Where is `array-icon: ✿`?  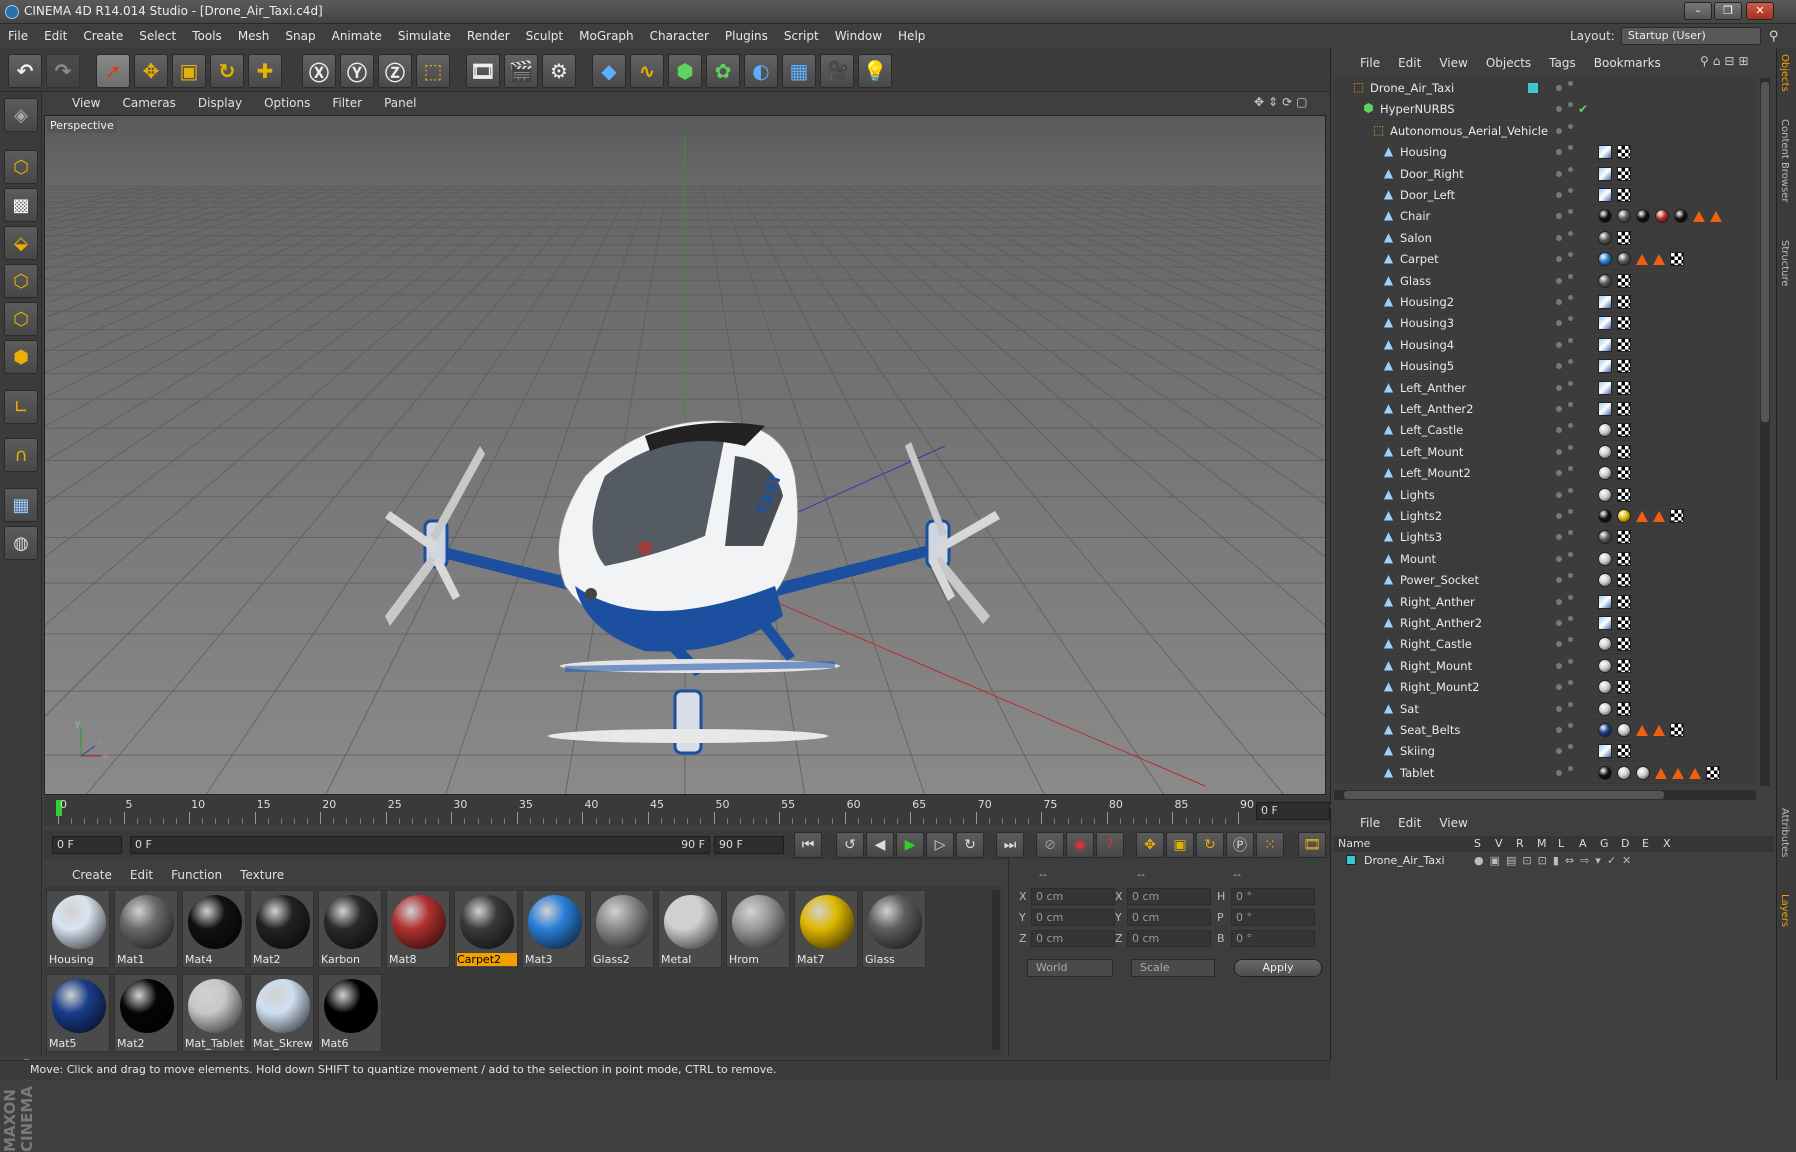 array-icon: ✿ is located at coordinates (723, 71).